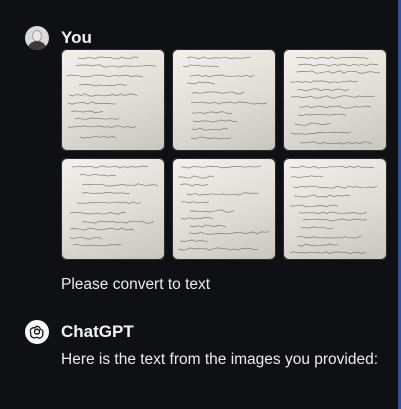 The image size is (401, 409). Describe the element at coordinates (76, 37) in the screenshot. I see `user-name: You` at that location.